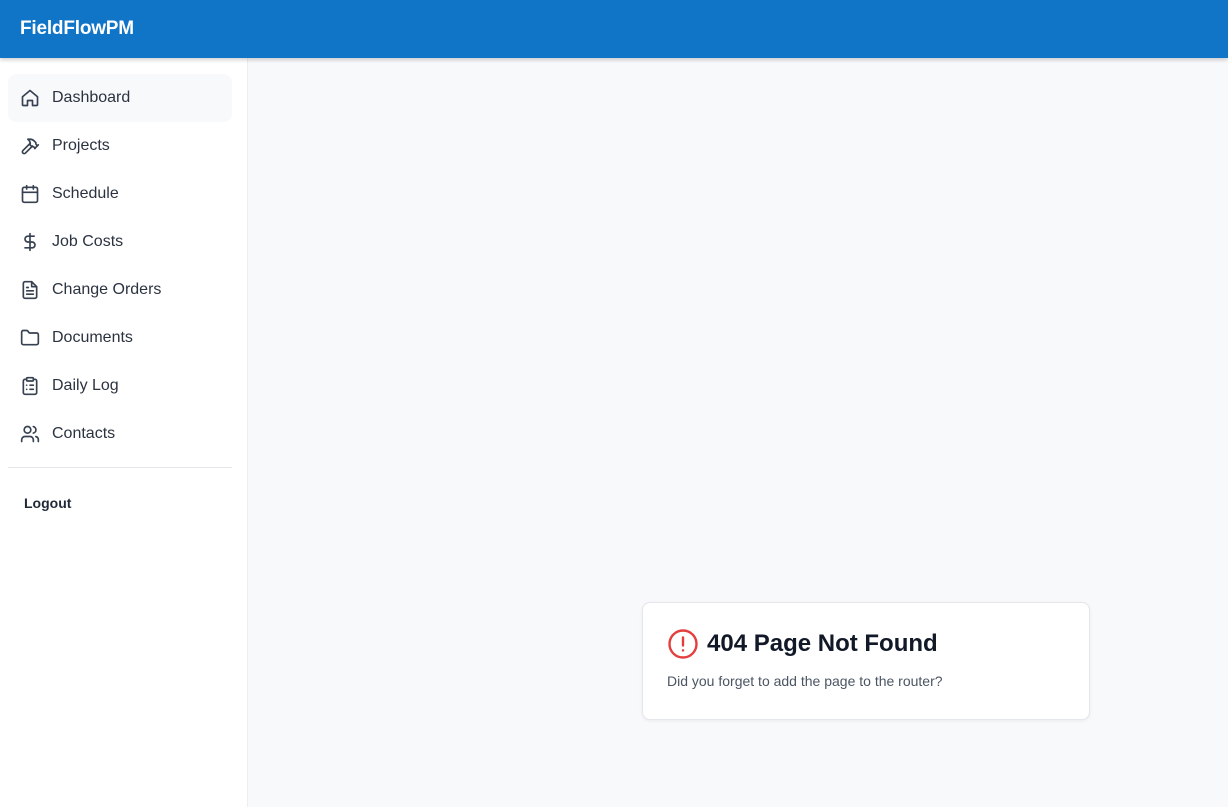 The height and width of the screenshot is (807, 1228). I want to click on users-icon, so click(30, 434).